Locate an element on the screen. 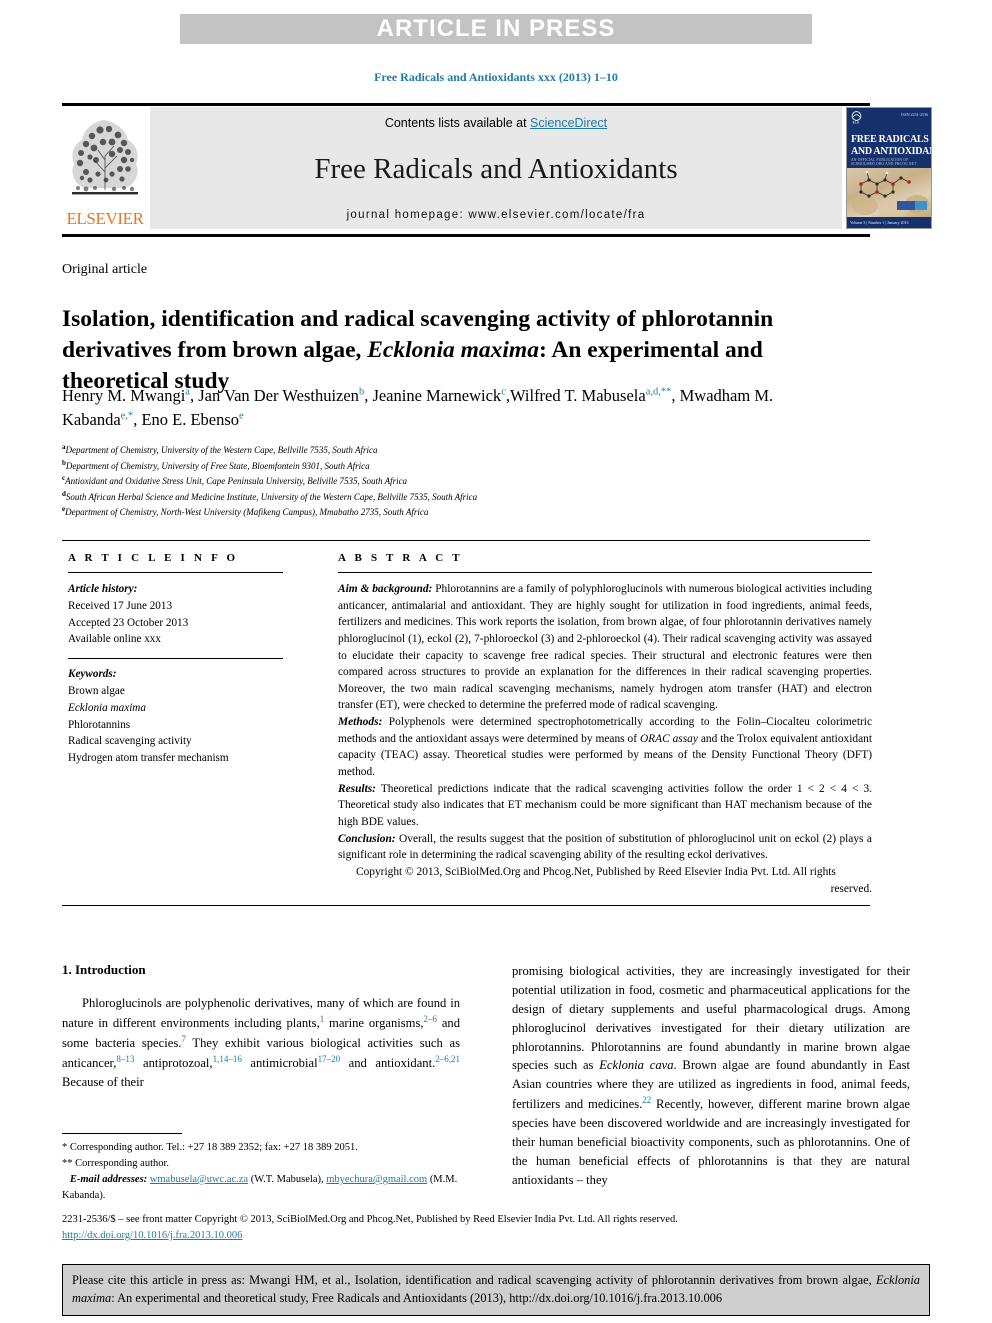  email-addresses-label: E-mail addresses: is located at coordinates (108, 1179).